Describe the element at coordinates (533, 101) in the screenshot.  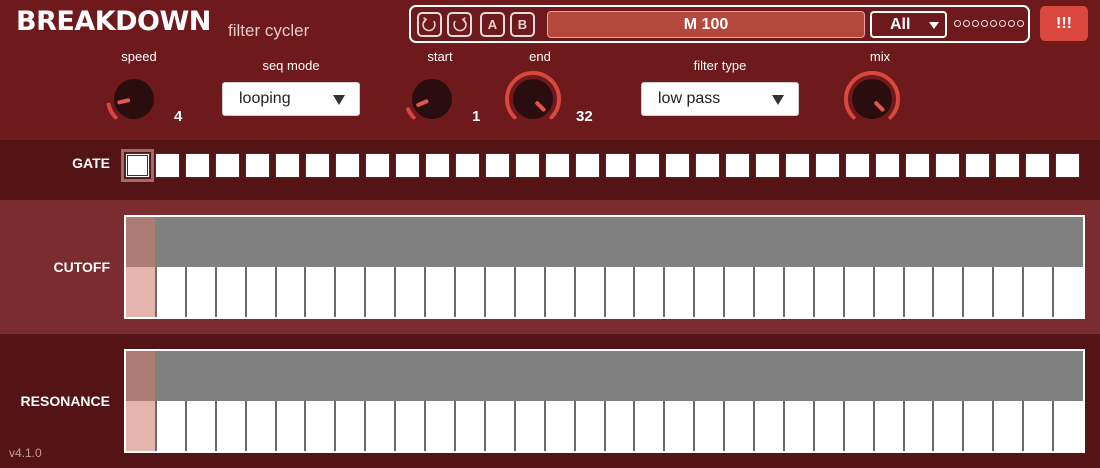
I see `end-knob` at that location.